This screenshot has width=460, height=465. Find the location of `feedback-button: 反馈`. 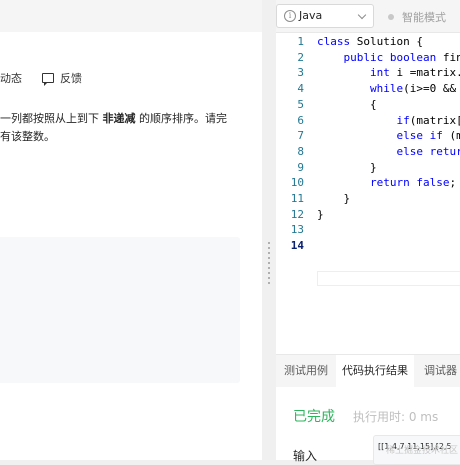

feedback-button: 反馈 is located at coordinates (62, 78).